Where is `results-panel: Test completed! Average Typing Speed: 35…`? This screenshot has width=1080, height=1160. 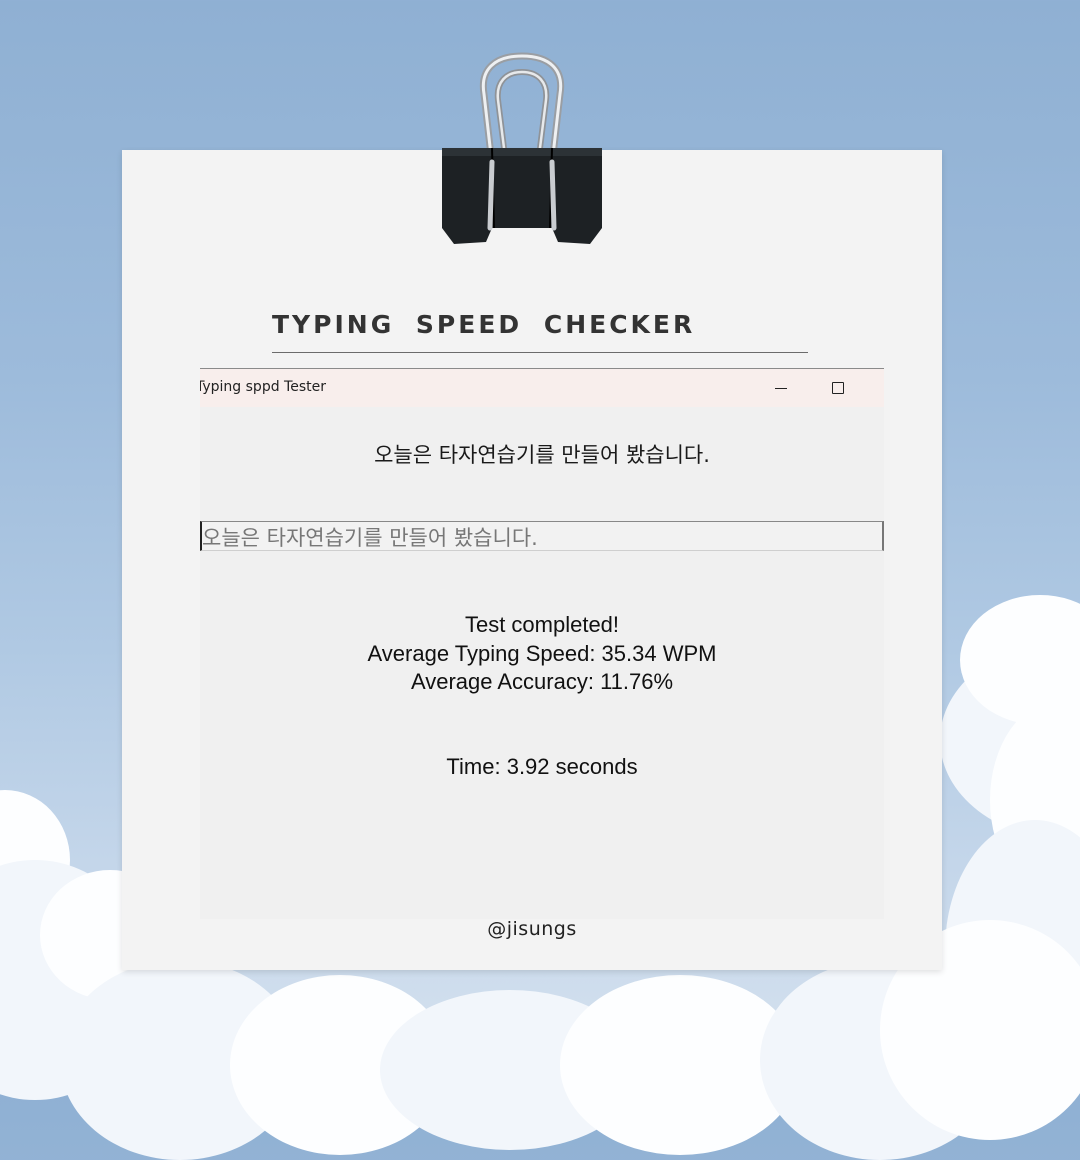 results-panel: Test completed! Average Typing Speed: 35… is located at coordinates (542, 654).